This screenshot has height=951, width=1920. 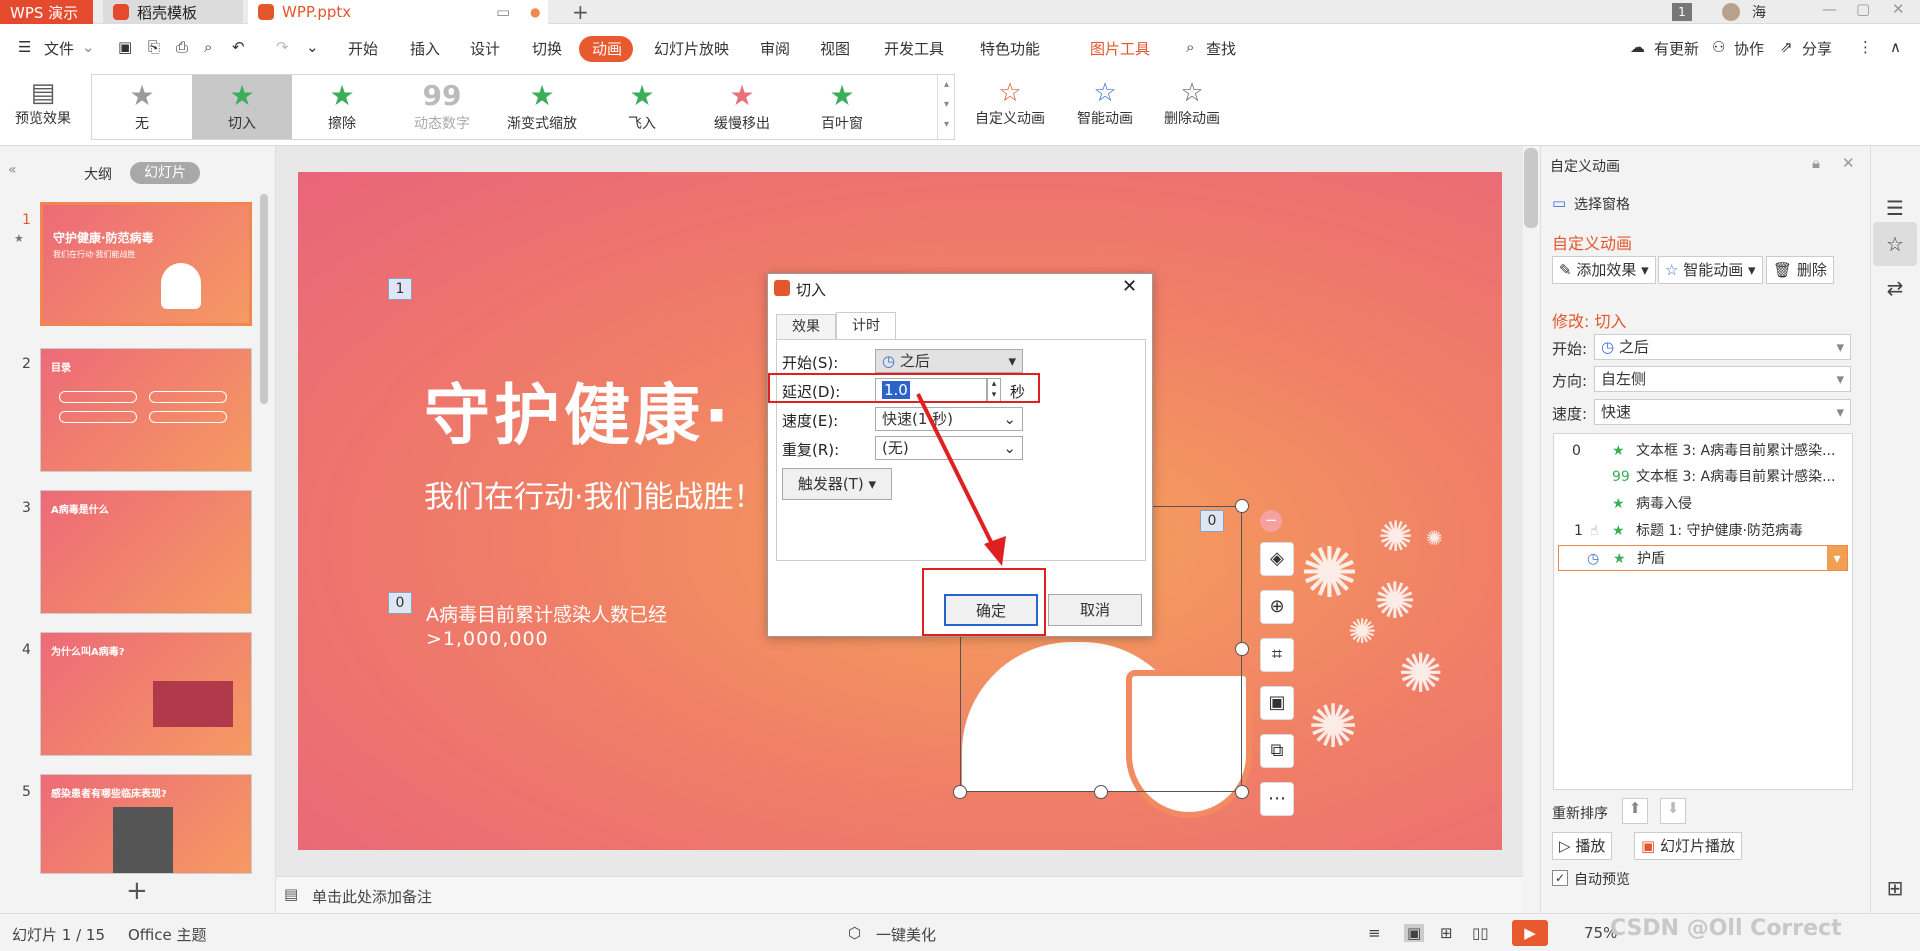 I want to click on print-preview-icon: ⌕, so click(x=208, y=47).